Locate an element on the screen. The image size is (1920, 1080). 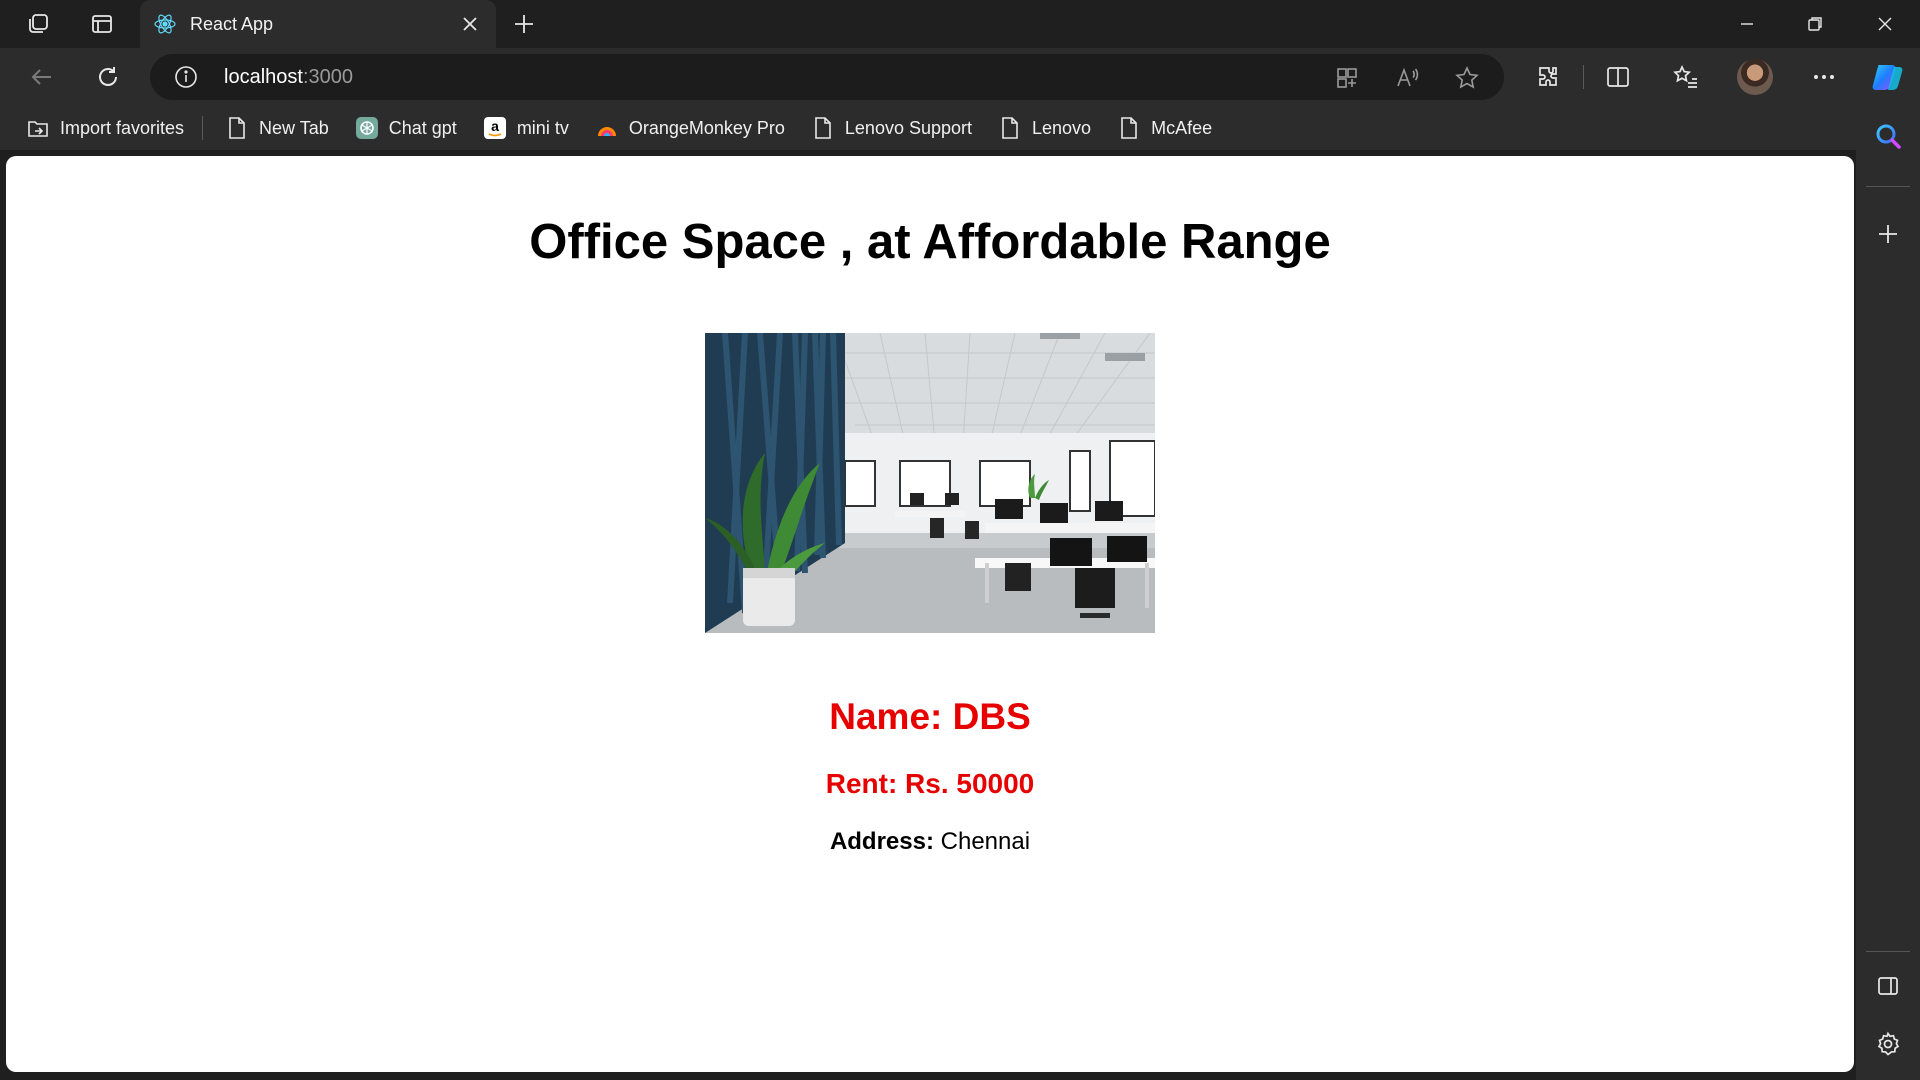
address-value: Chennai is located at coordinates (985, 841).